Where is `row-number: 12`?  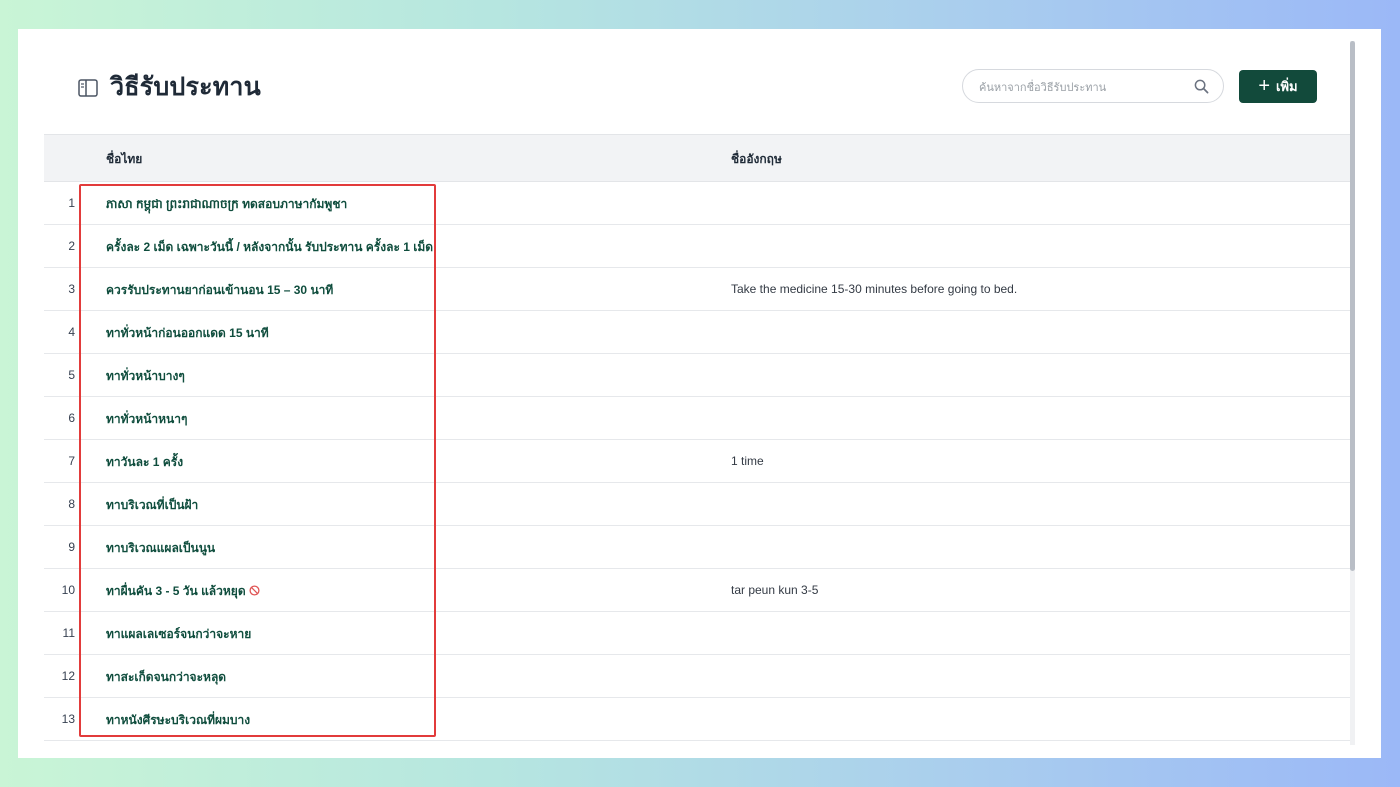
row-number: 12 is located at coordinates (68, 676).